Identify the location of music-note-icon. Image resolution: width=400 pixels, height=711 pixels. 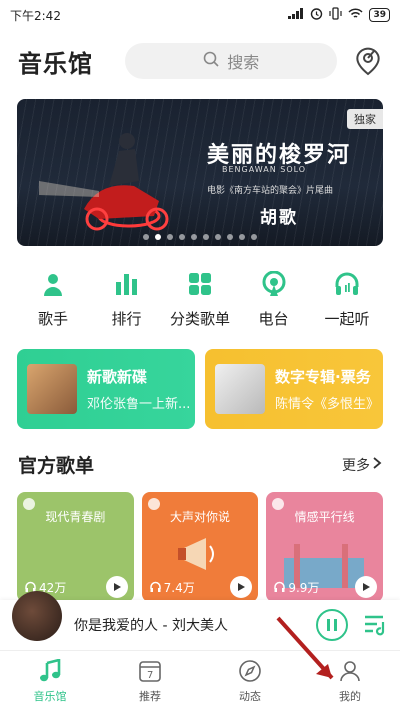
(50, 671).